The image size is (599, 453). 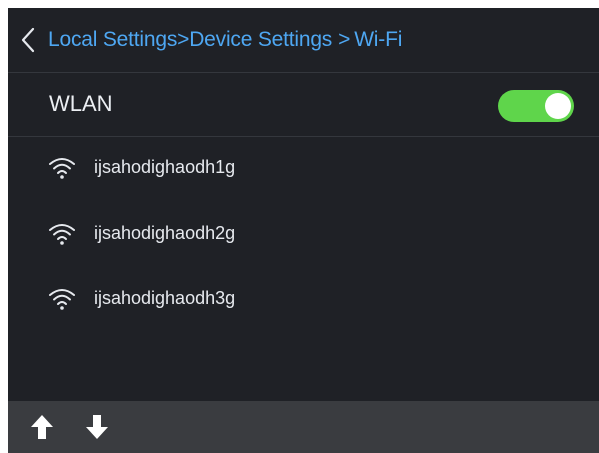 I want to click on footer-bar, so click(x=303, y=427).